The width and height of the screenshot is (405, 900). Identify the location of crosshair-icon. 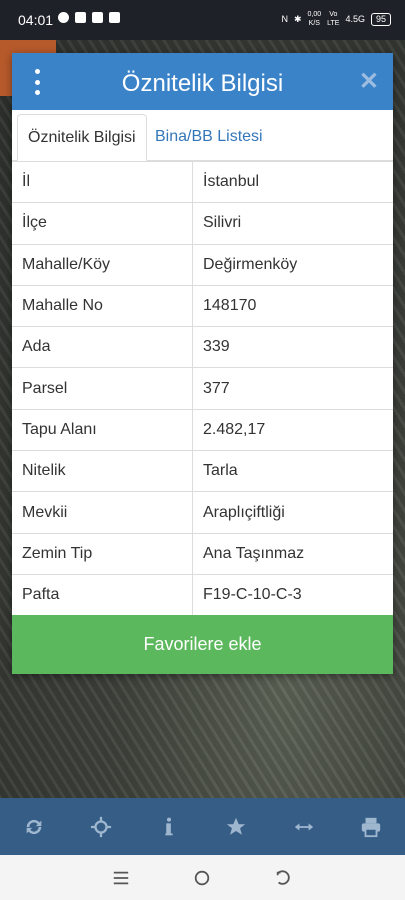
(101, 827).